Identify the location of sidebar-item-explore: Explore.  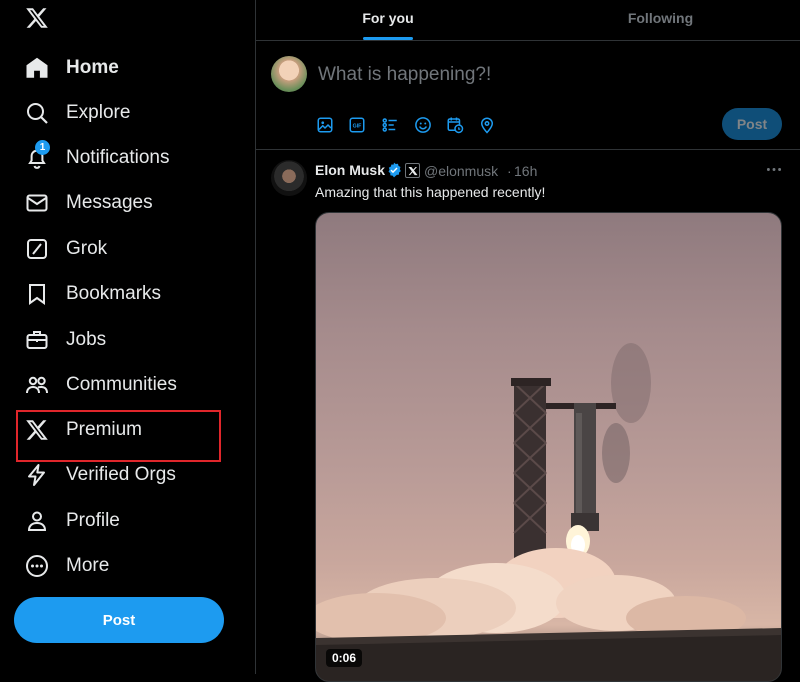
(77, 113).